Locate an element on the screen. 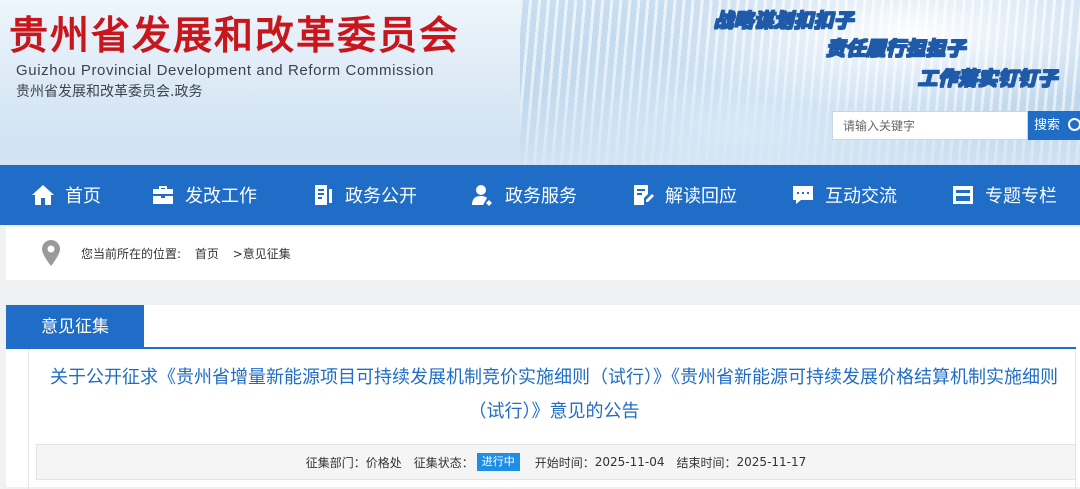  nav-item-public-affairs: 政务公开 is located at coordinates (364, 195).